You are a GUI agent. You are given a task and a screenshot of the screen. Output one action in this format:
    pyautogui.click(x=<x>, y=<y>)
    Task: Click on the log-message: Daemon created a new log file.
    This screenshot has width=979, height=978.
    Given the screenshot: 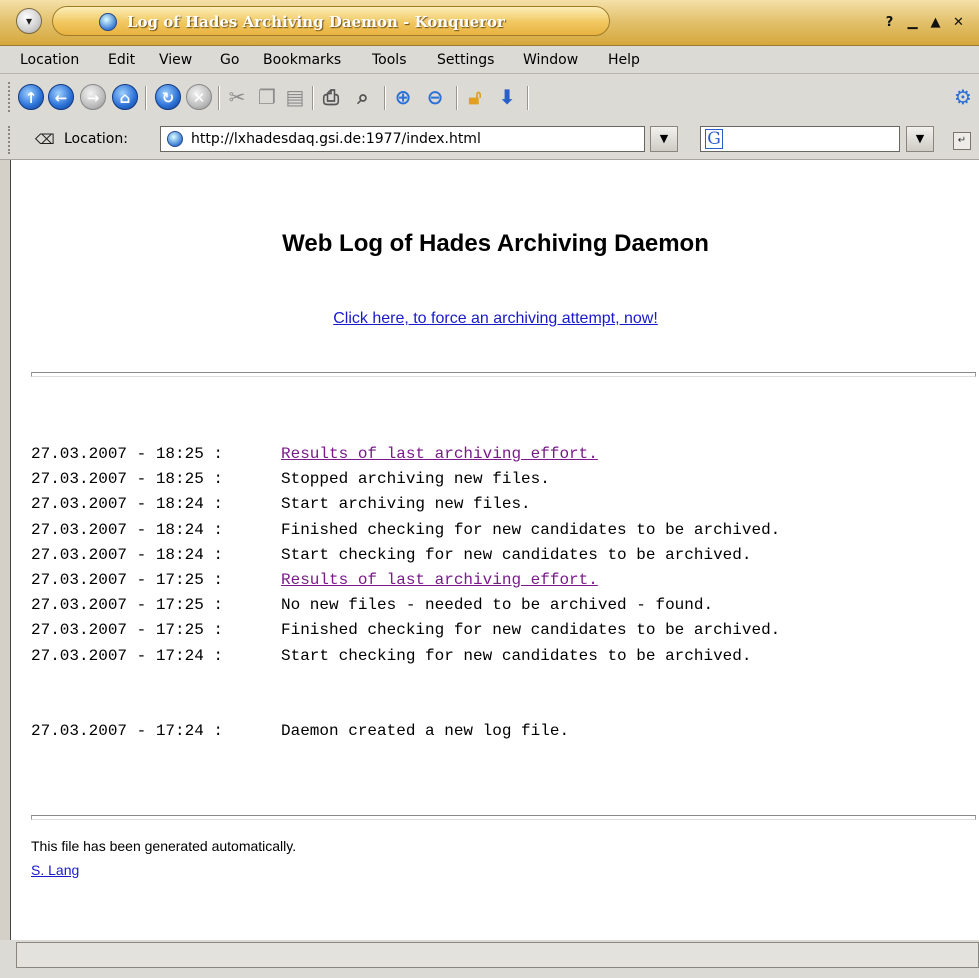 What is the action you would take?
    pyautogui.click(x=425, y=731)
    